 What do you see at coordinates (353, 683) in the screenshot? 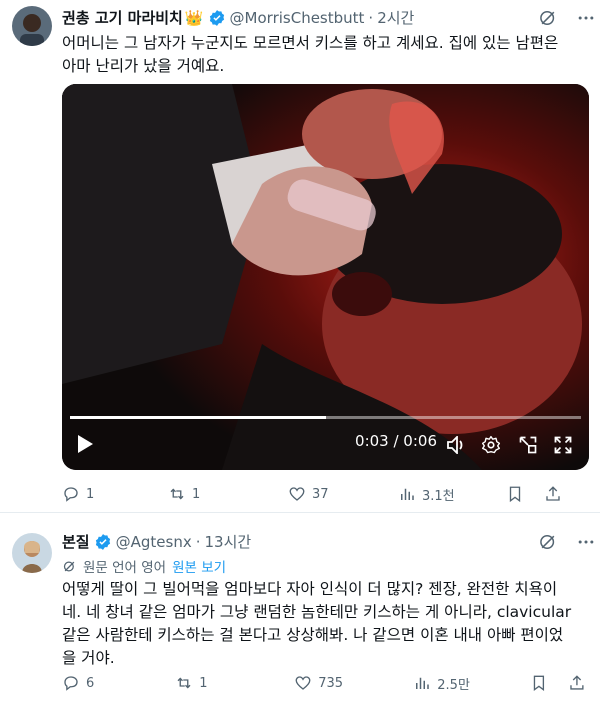
I see `like-button: 735` at bounding box center [353, 683].